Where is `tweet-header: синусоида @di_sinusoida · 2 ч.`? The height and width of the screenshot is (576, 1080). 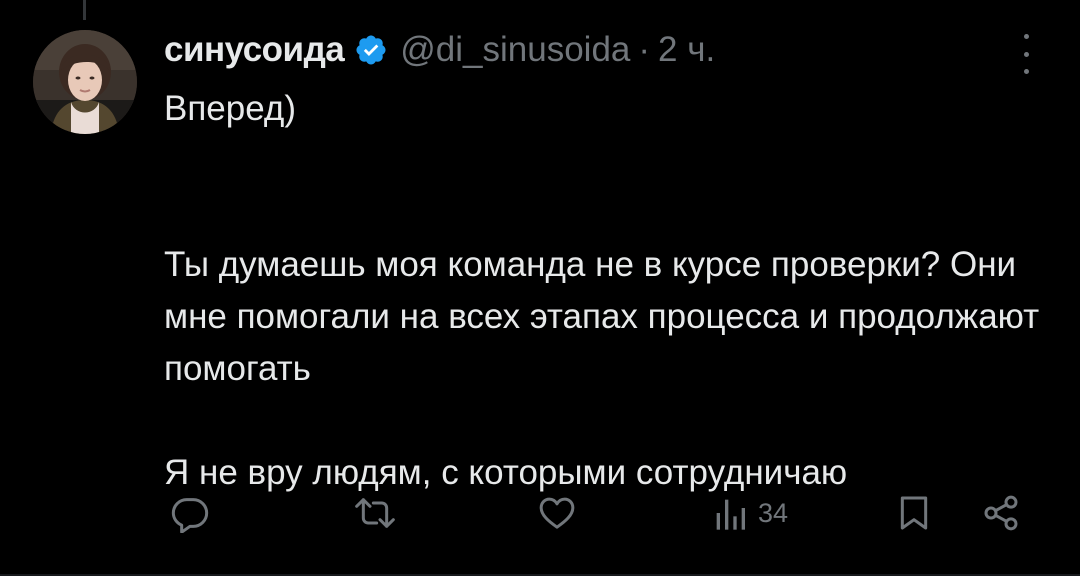
tweet-header: синусоида @di_sinusoida · 2 ч. is located at coordinates (622, 50).